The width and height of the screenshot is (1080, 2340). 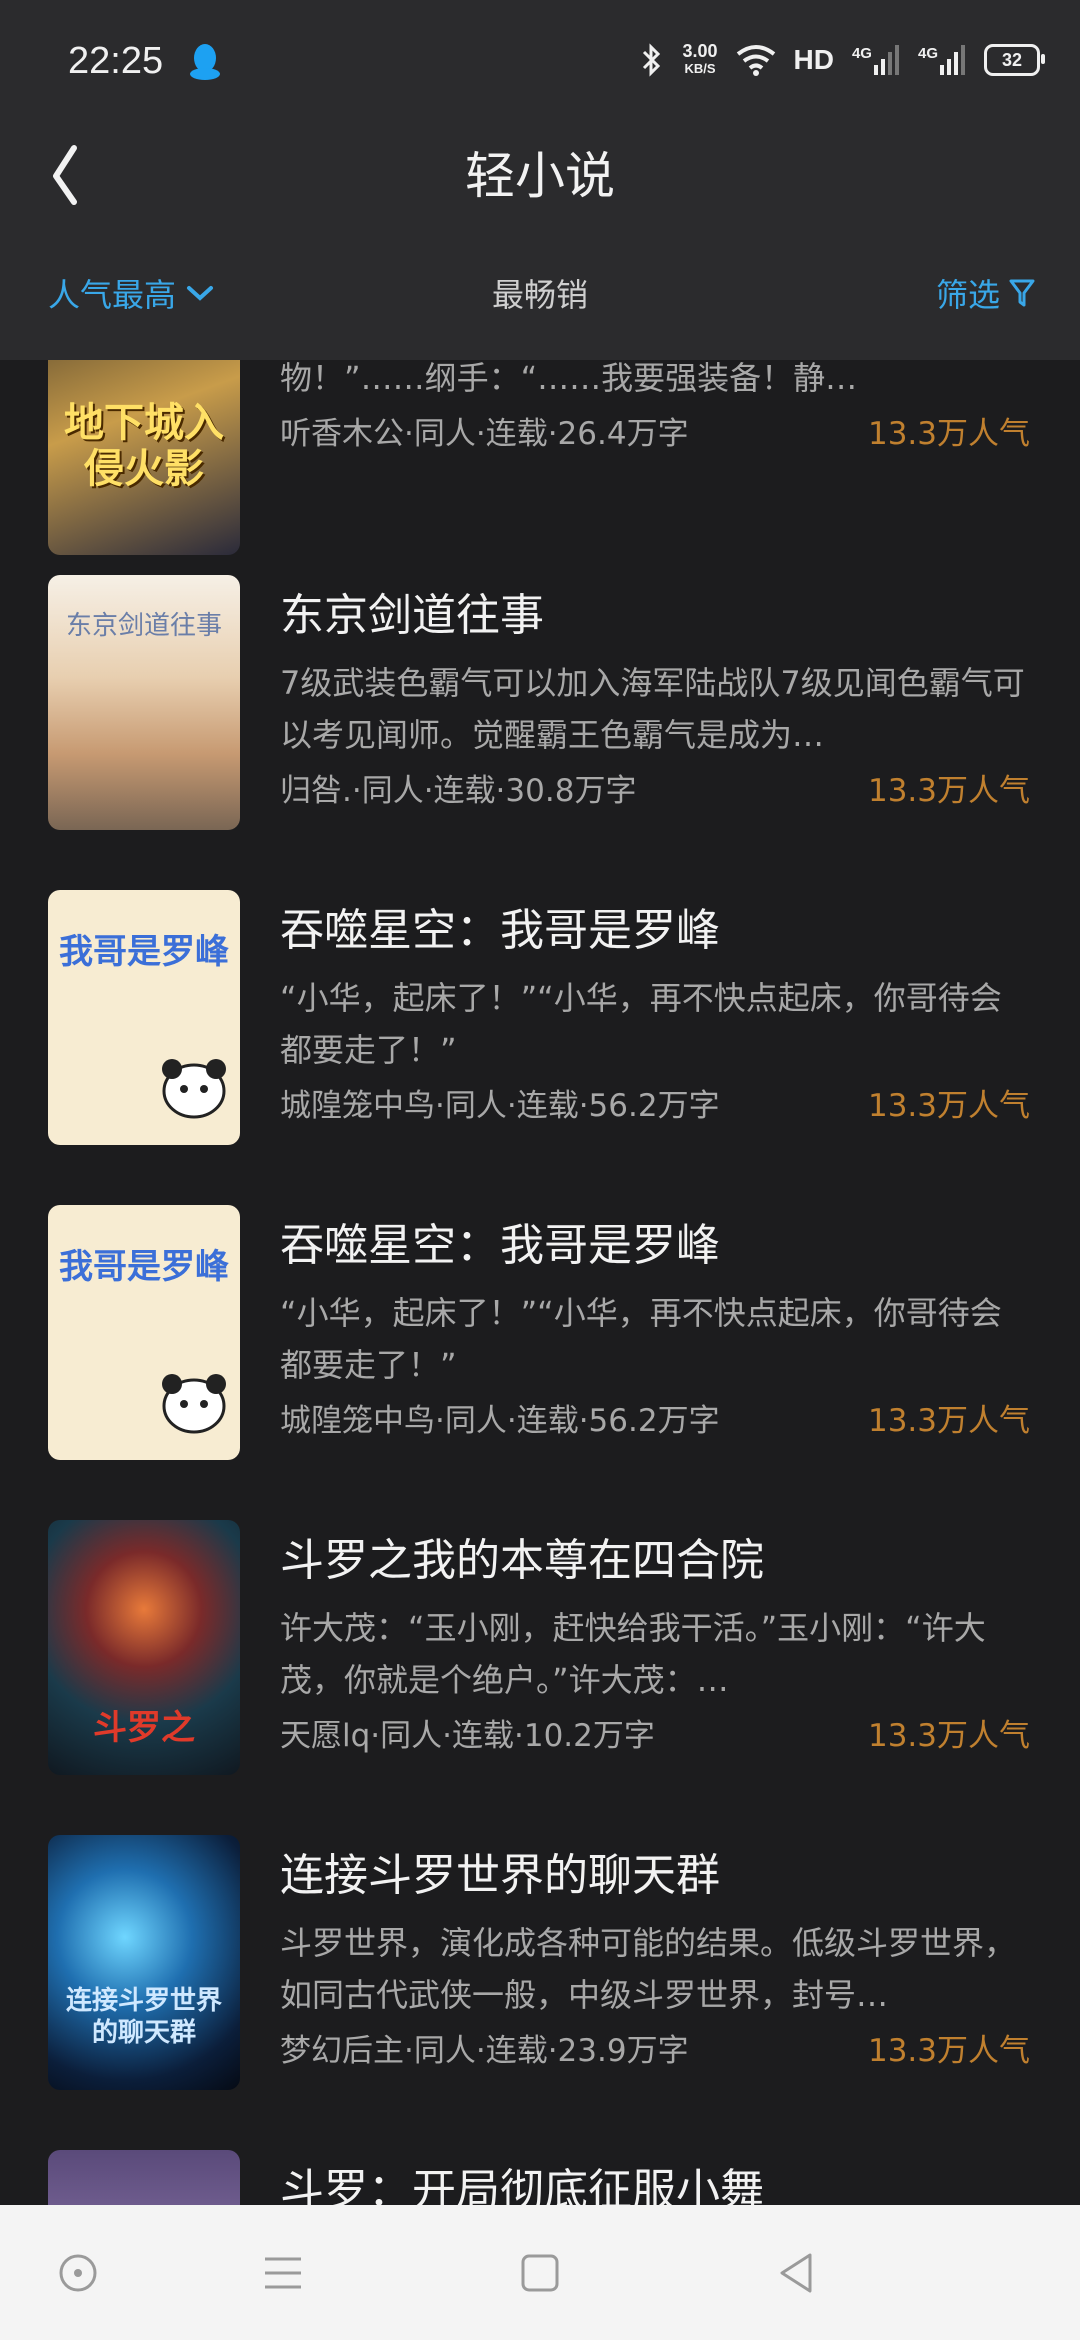 What do you see at coordinates (755, 60) in the screenshot?
I see `wifi-icon` at bounding box center [755, 60].